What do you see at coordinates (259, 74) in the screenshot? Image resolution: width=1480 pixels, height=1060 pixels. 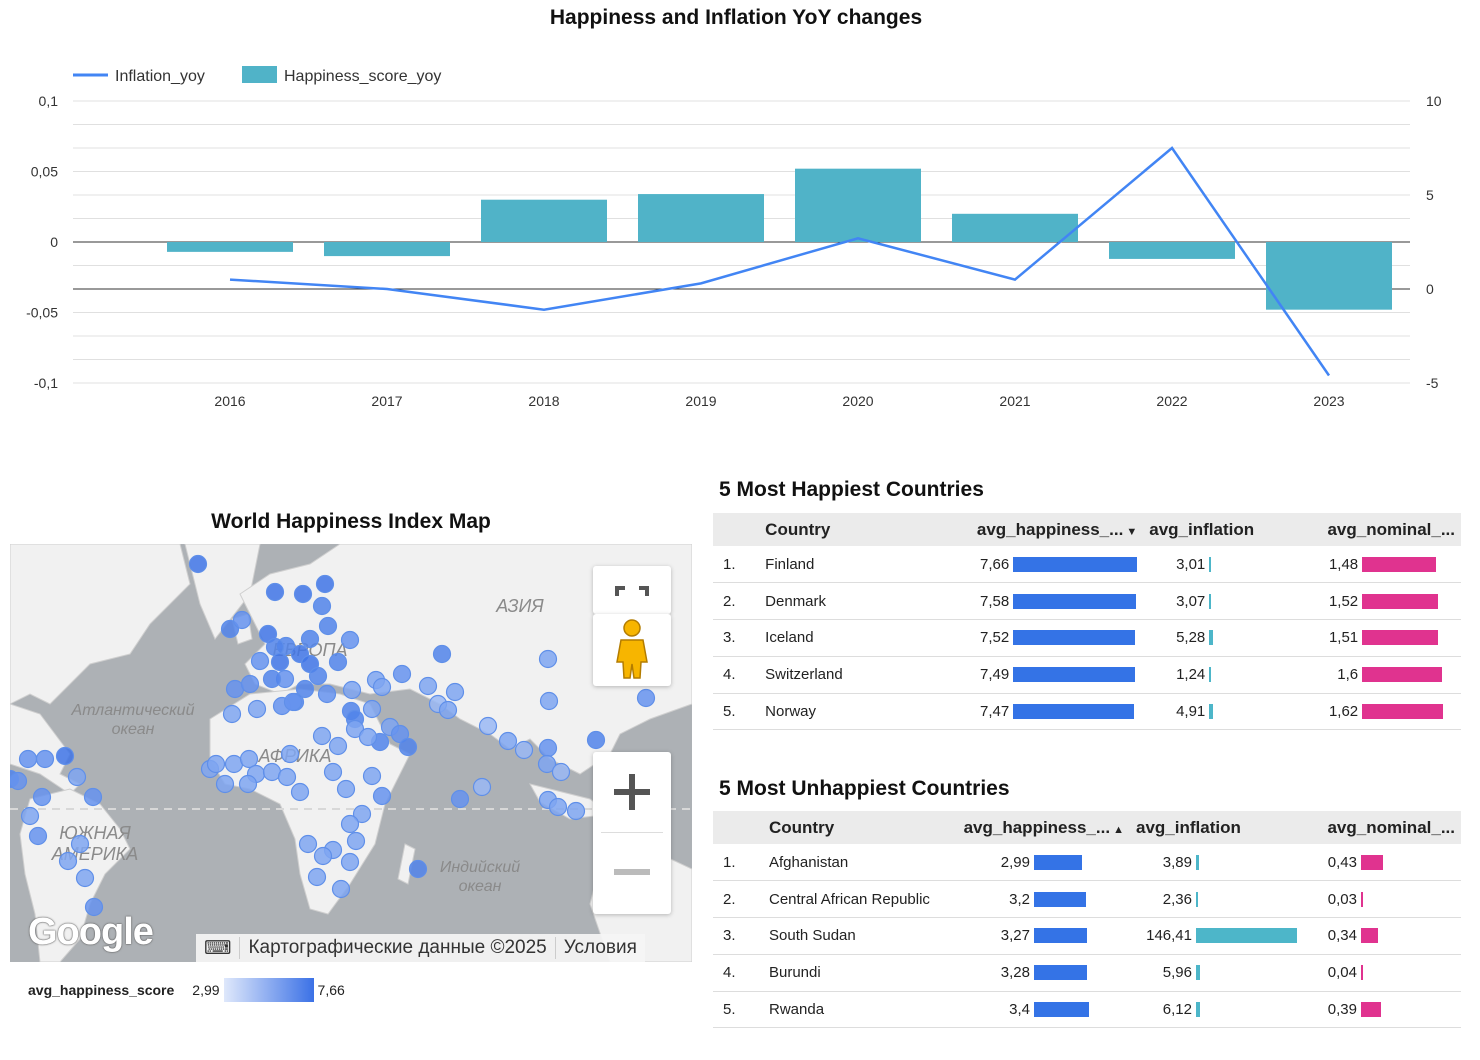 I see `legend-swatch-happiness` at bounding box center [259, 74].